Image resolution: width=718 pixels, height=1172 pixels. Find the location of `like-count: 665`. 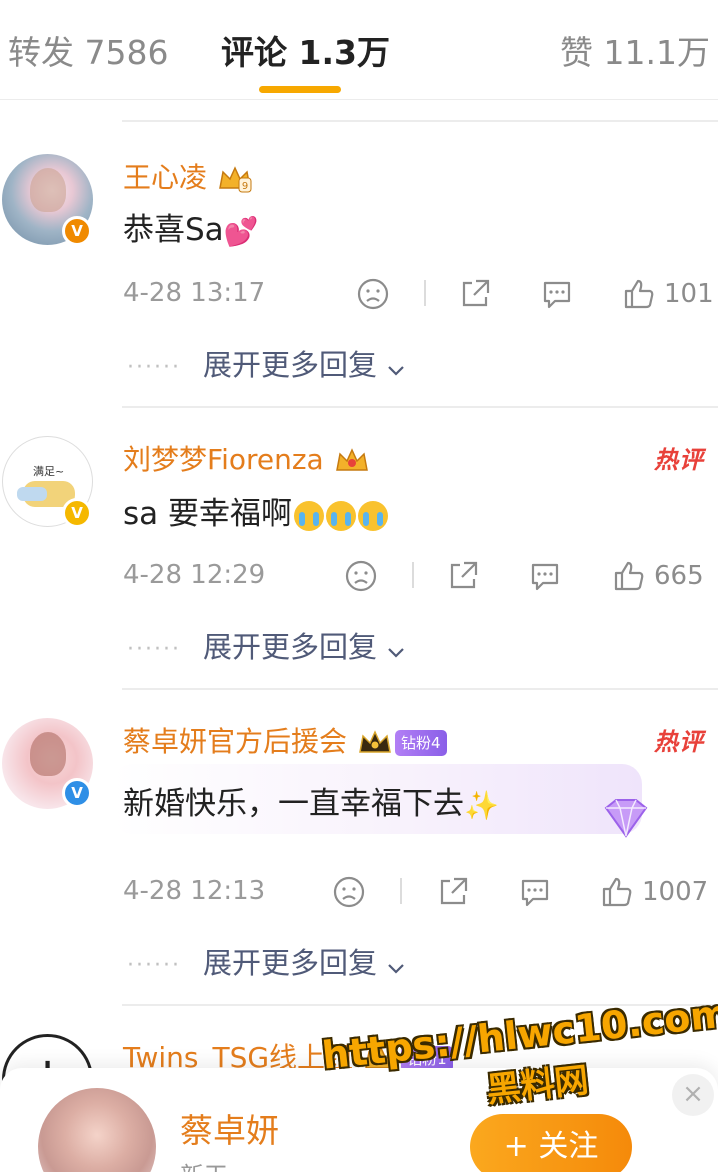

like-count: 665 is located at coordinates (679, 576).